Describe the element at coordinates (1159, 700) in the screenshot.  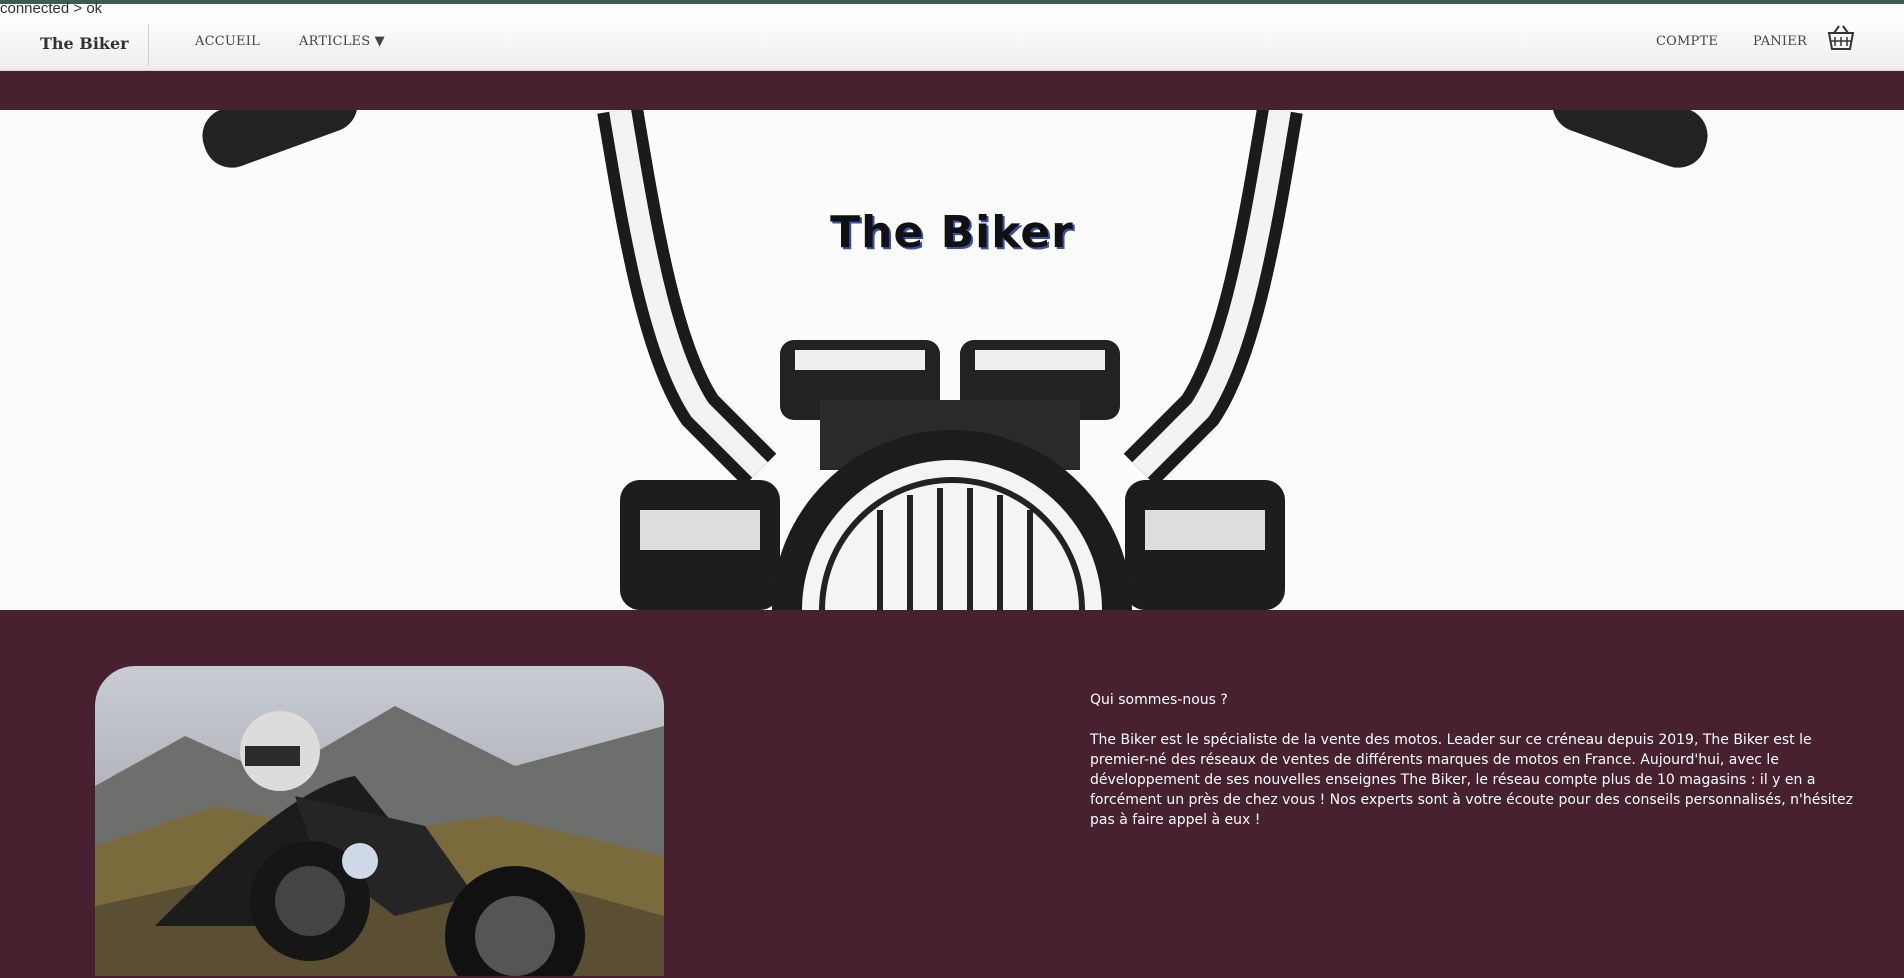
I see `about-heading: Qui sommes-nous ?` at that location.